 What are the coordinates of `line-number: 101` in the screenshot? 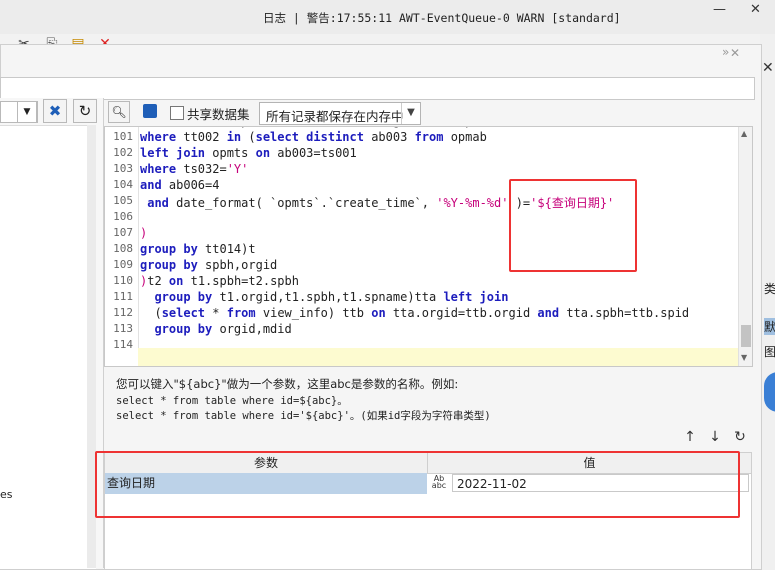 It's located at (123, 136).